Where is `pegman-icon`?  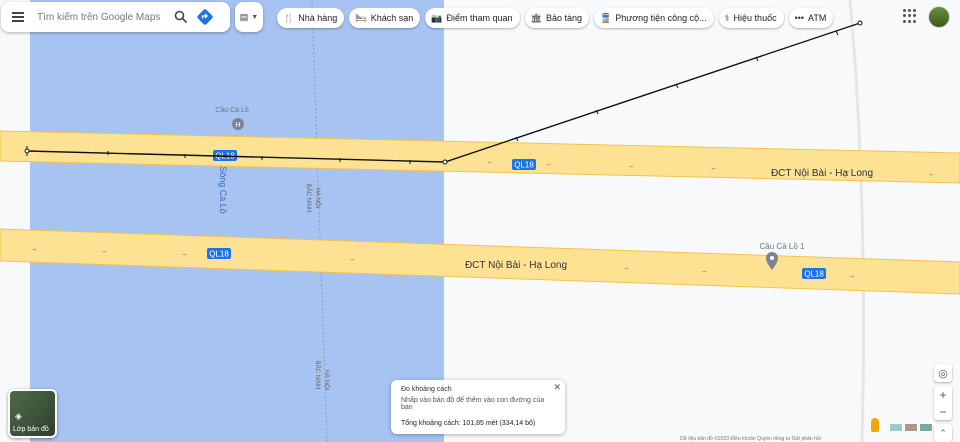 pegman-icon is located at coordinates (875, 425).